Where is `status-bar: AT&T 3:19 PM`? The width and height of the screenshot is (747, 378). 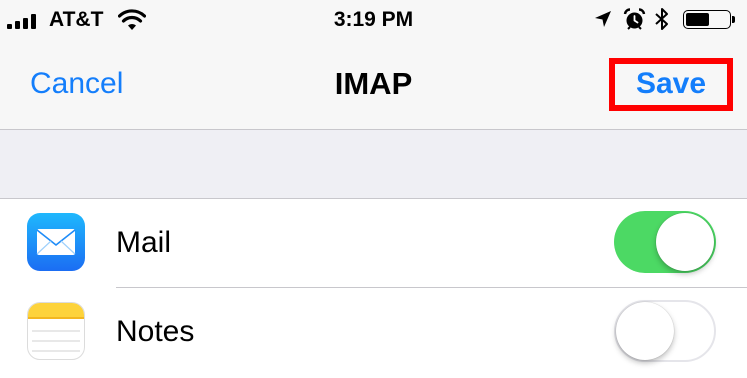
status-bar: AT&T 3:19 PM is located at coordinates (373, 20).